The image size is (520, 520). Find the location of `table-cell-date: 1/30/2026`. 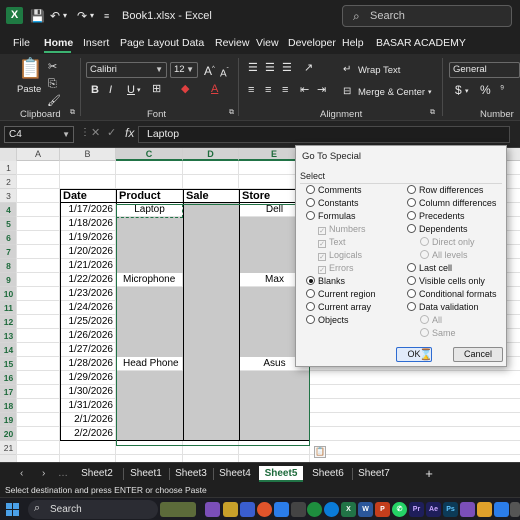

table-cell-date: 1/30/2026 is located at coordinates (88, 392).